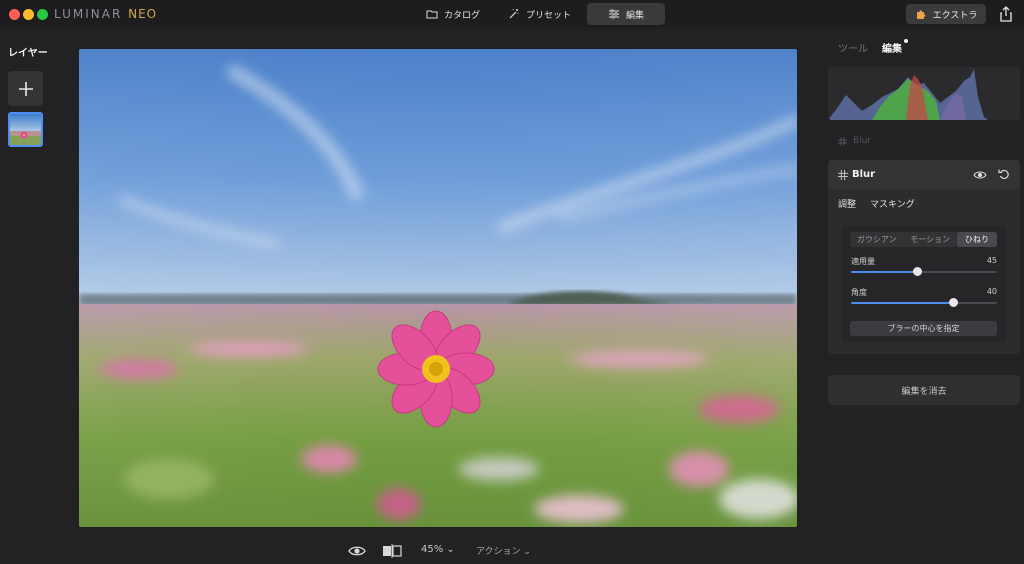 The width and height of the screenshot is (1024, 564). I want to click on sliders-icon, so click(614, 14).